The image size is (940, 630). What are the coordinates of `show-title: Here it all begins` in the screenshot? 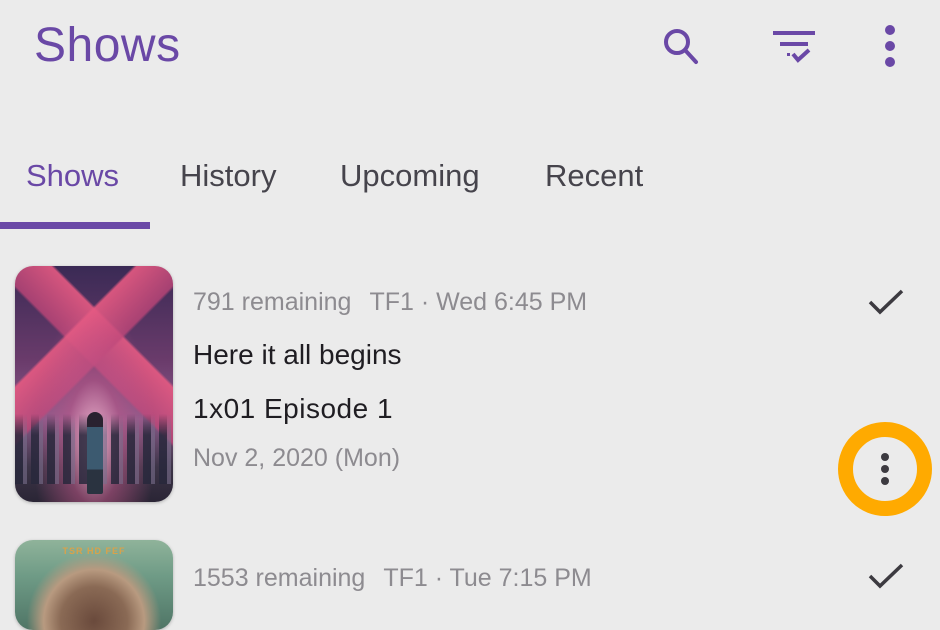 It's located at (297, 354).